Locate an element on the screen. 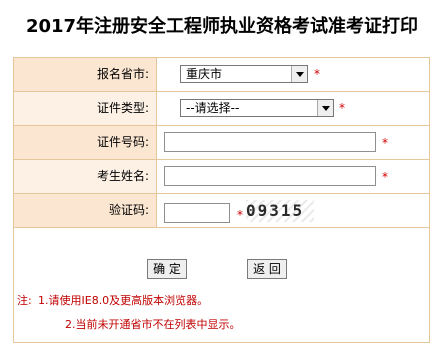 The width and height of the screenshot is (444, 349). candidate-name-input is located at coordinates (270, 176).